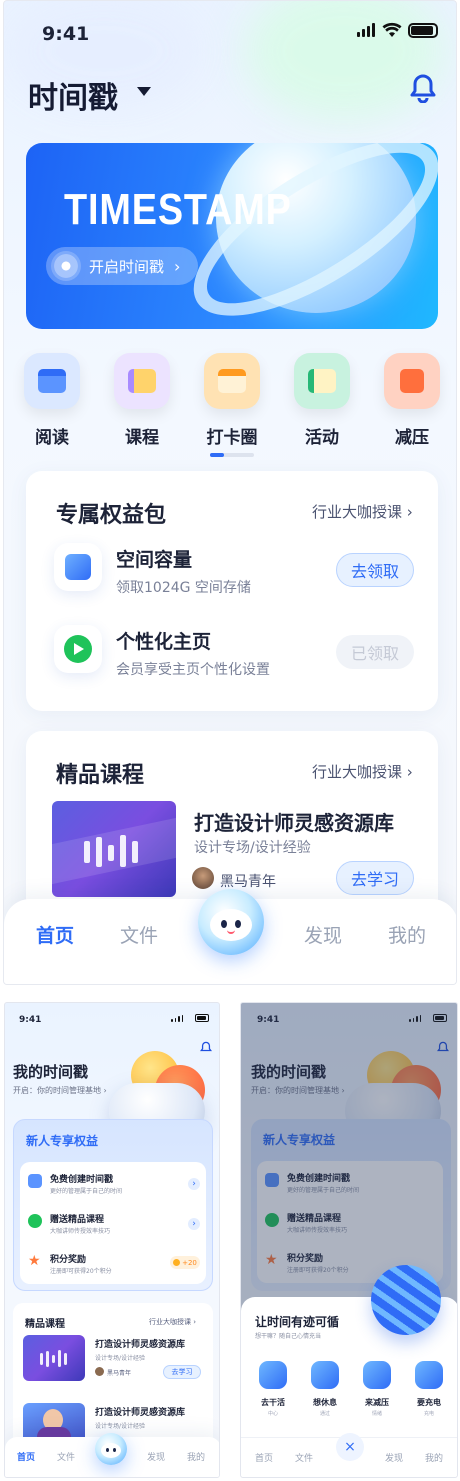 The width and height of the screenshot is (460, 1481). I want to click on open-timestamp-button: 开启时间戳 ›, so click(122, 266).